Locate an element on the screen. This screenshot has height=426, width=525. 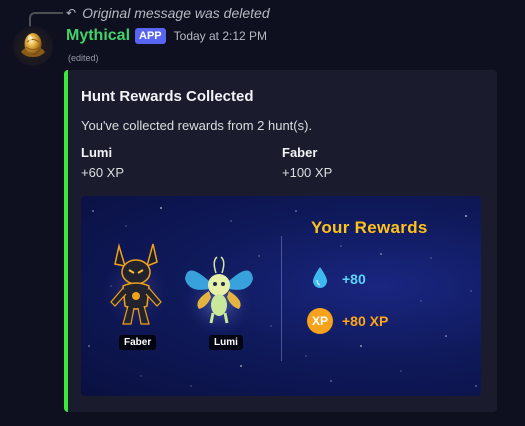
reply-connector-line is located at coordinates (46, 19).